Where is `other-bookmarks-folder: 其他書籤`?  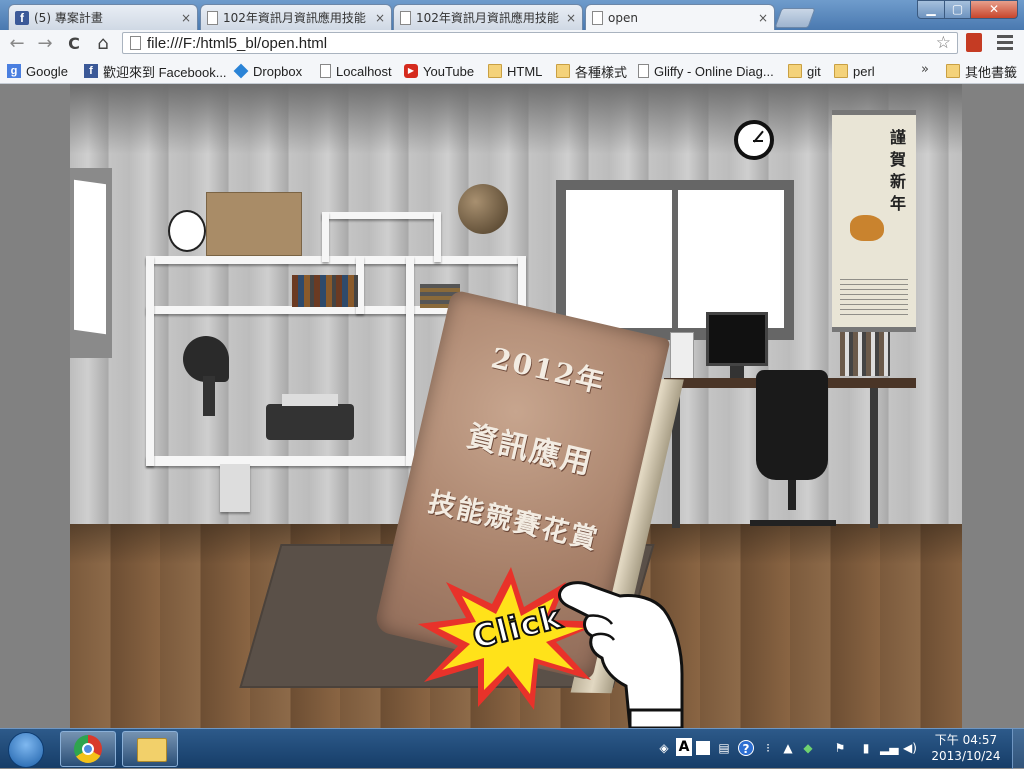
other-bookmarks-folder: 其他書籤 is located at coordinates (981, 71).